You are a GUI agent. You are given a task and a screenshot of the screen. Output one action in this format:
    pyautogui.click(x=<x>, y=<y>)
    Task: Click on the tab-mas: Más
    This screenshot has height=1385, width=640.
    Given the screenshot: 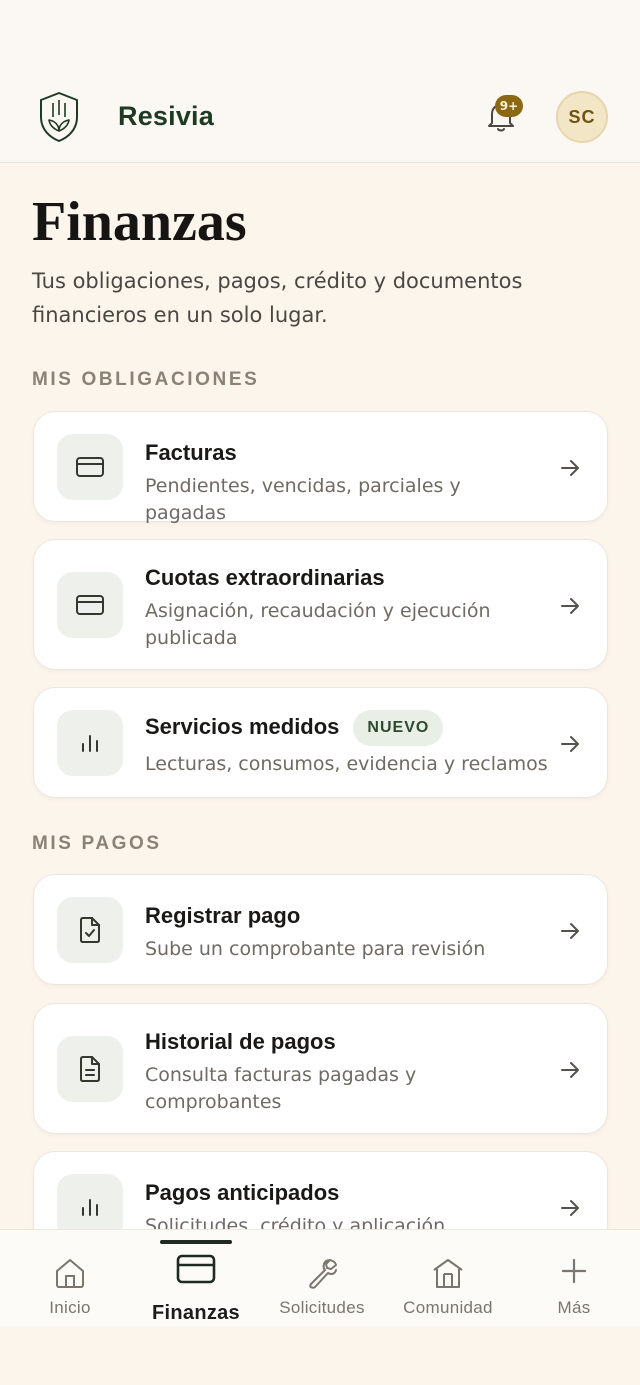 What is the action you would take?
    pyautogui.click(x=574, y=1278)
    